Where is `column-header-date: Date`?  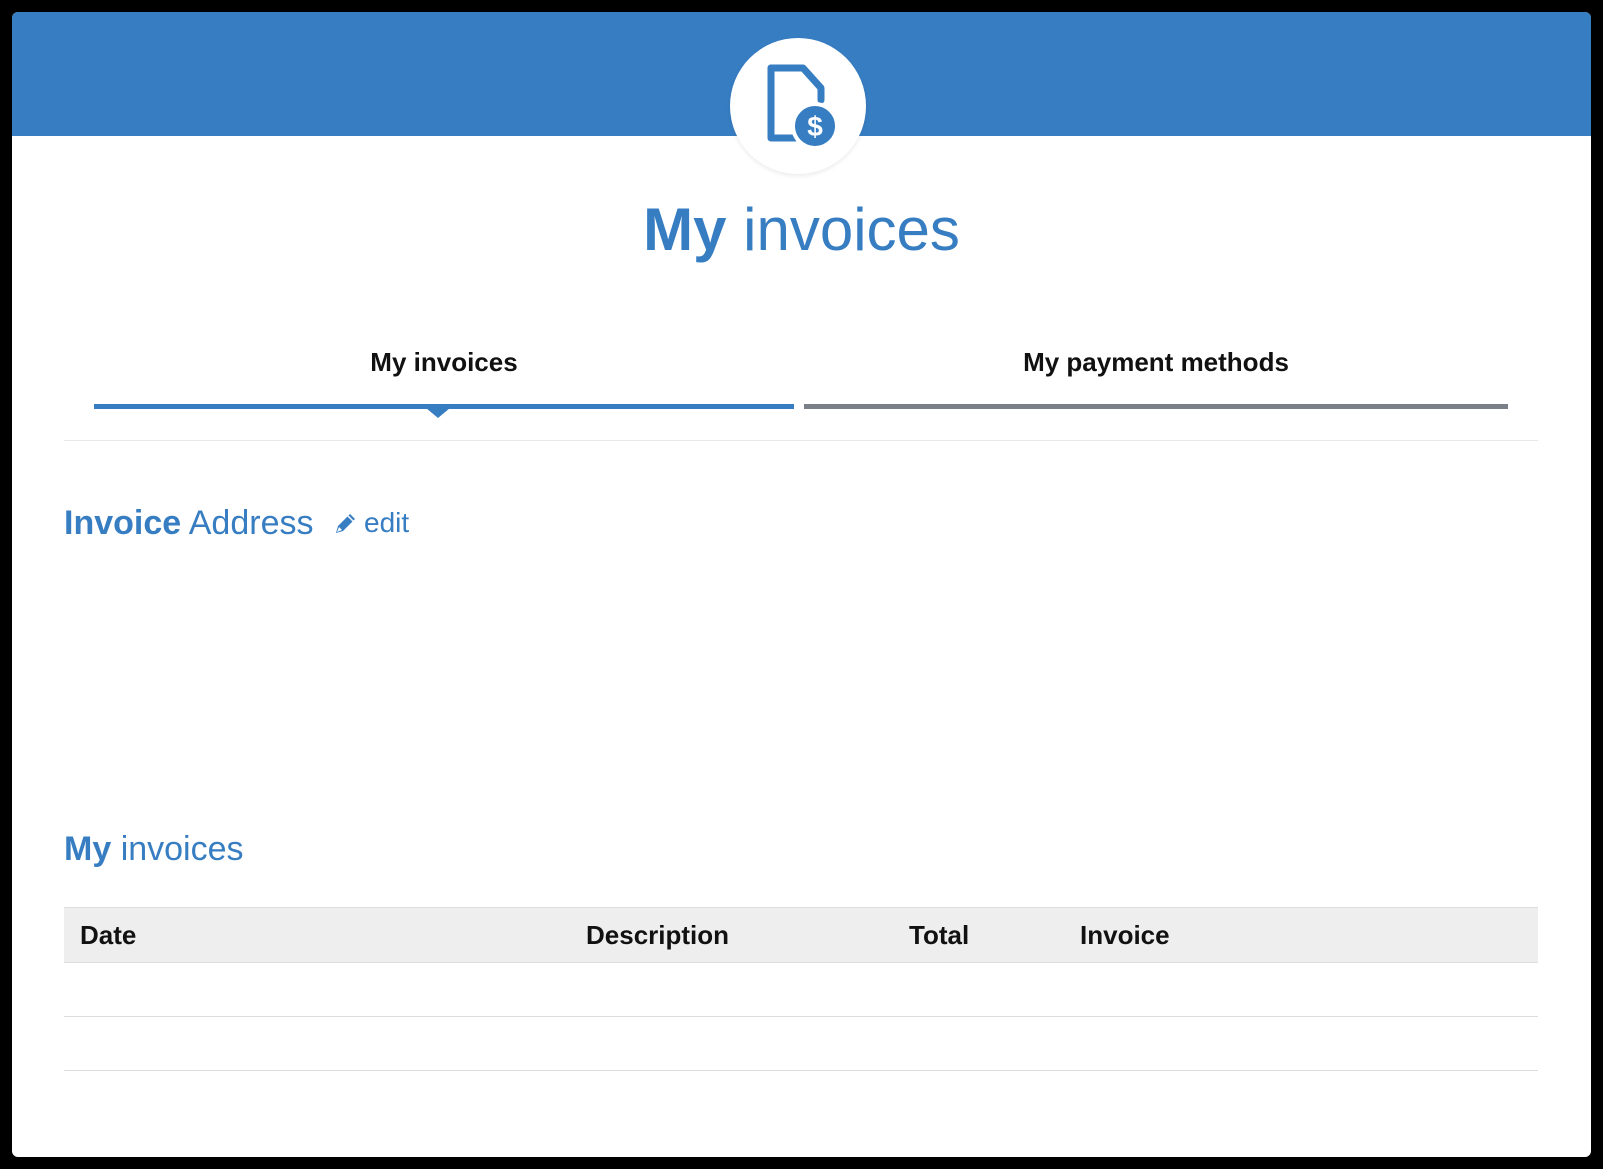
column-header-date: Date is located at coordinates (108, 935).